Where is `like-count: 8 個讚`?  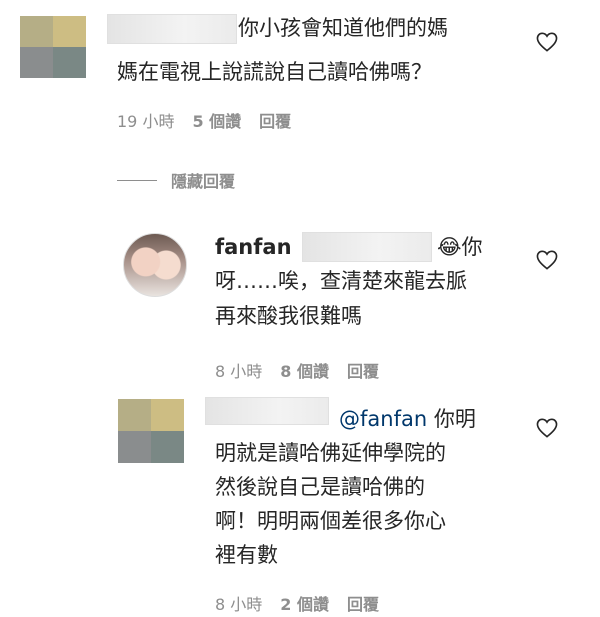
like-count: 8 個讚 is located at coordinates (304, 370).